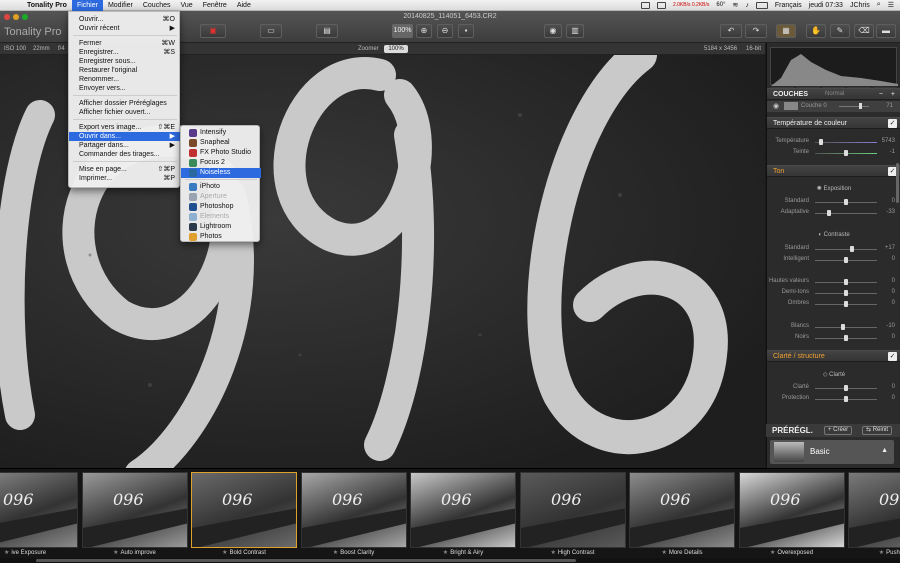 The width and height of the screenshot is (900, 563). Describe the element at coordinates (424, 31) in the screenshot. I see `zoom-in-icon: ⊕` at that location.